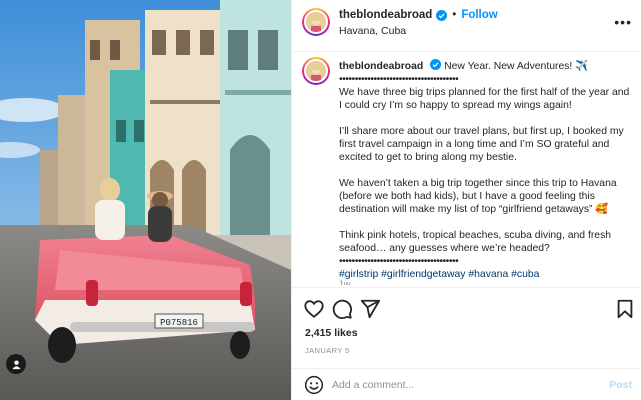 Image resolution: width=641 pixels, height=400 pixels. What do you see at coordinates (16, 364) in the screenshot?
I see `tagged-users-icon` at bounding box center [16, 364].